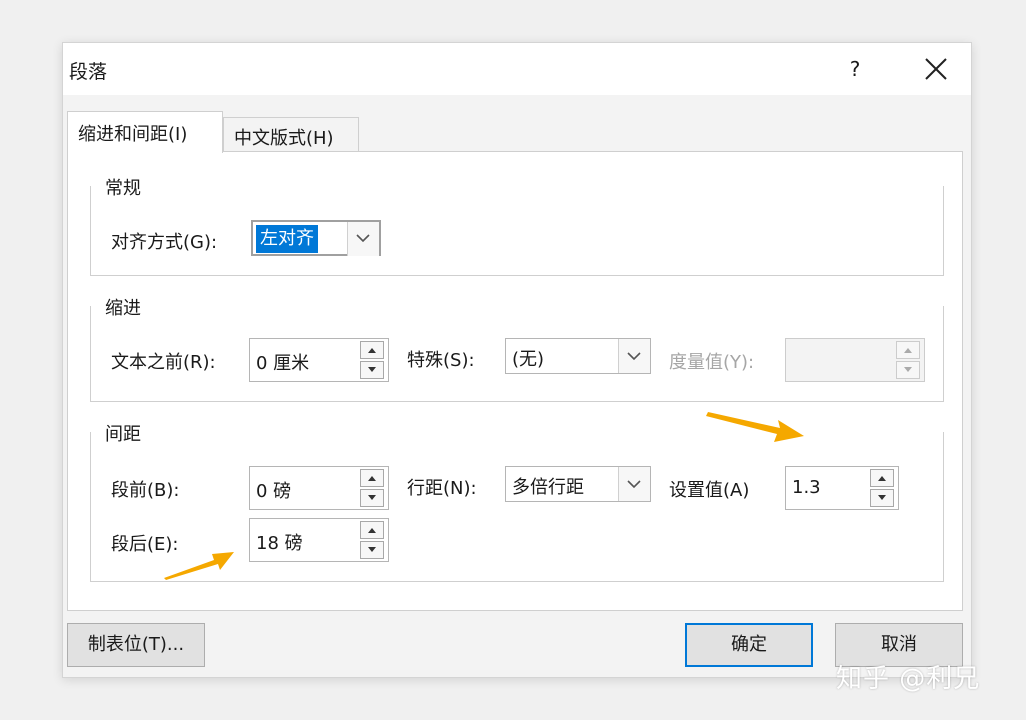 This screenshot has width=1026, height=720. I want to click on line-spacing-value: 多倍行距, so click(548, 487).